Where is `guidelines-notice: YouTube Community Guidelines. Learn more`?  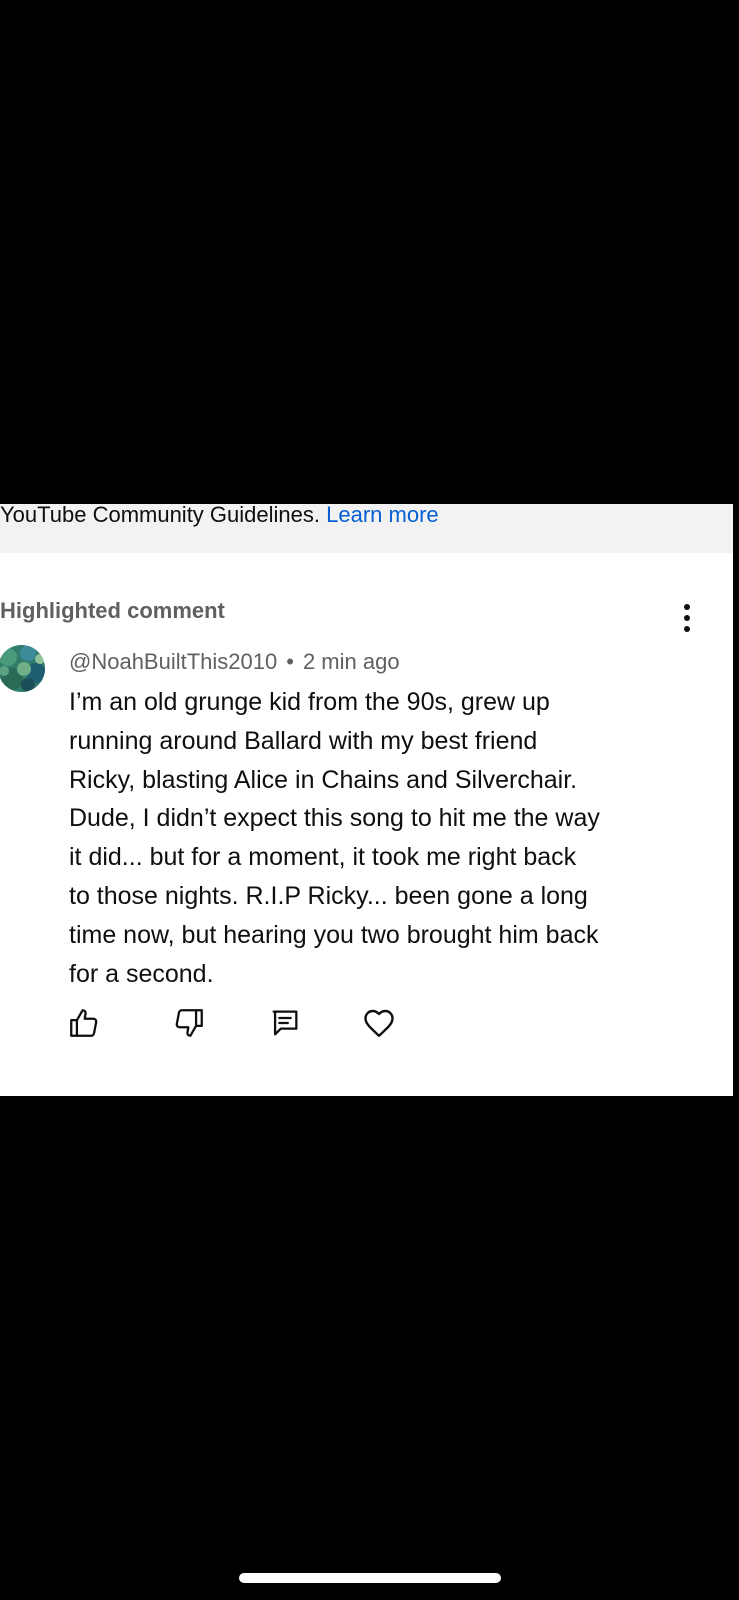 guidelines-notice: YouTube Community Guidelines. Learn more is located at coordinates (366, 528).